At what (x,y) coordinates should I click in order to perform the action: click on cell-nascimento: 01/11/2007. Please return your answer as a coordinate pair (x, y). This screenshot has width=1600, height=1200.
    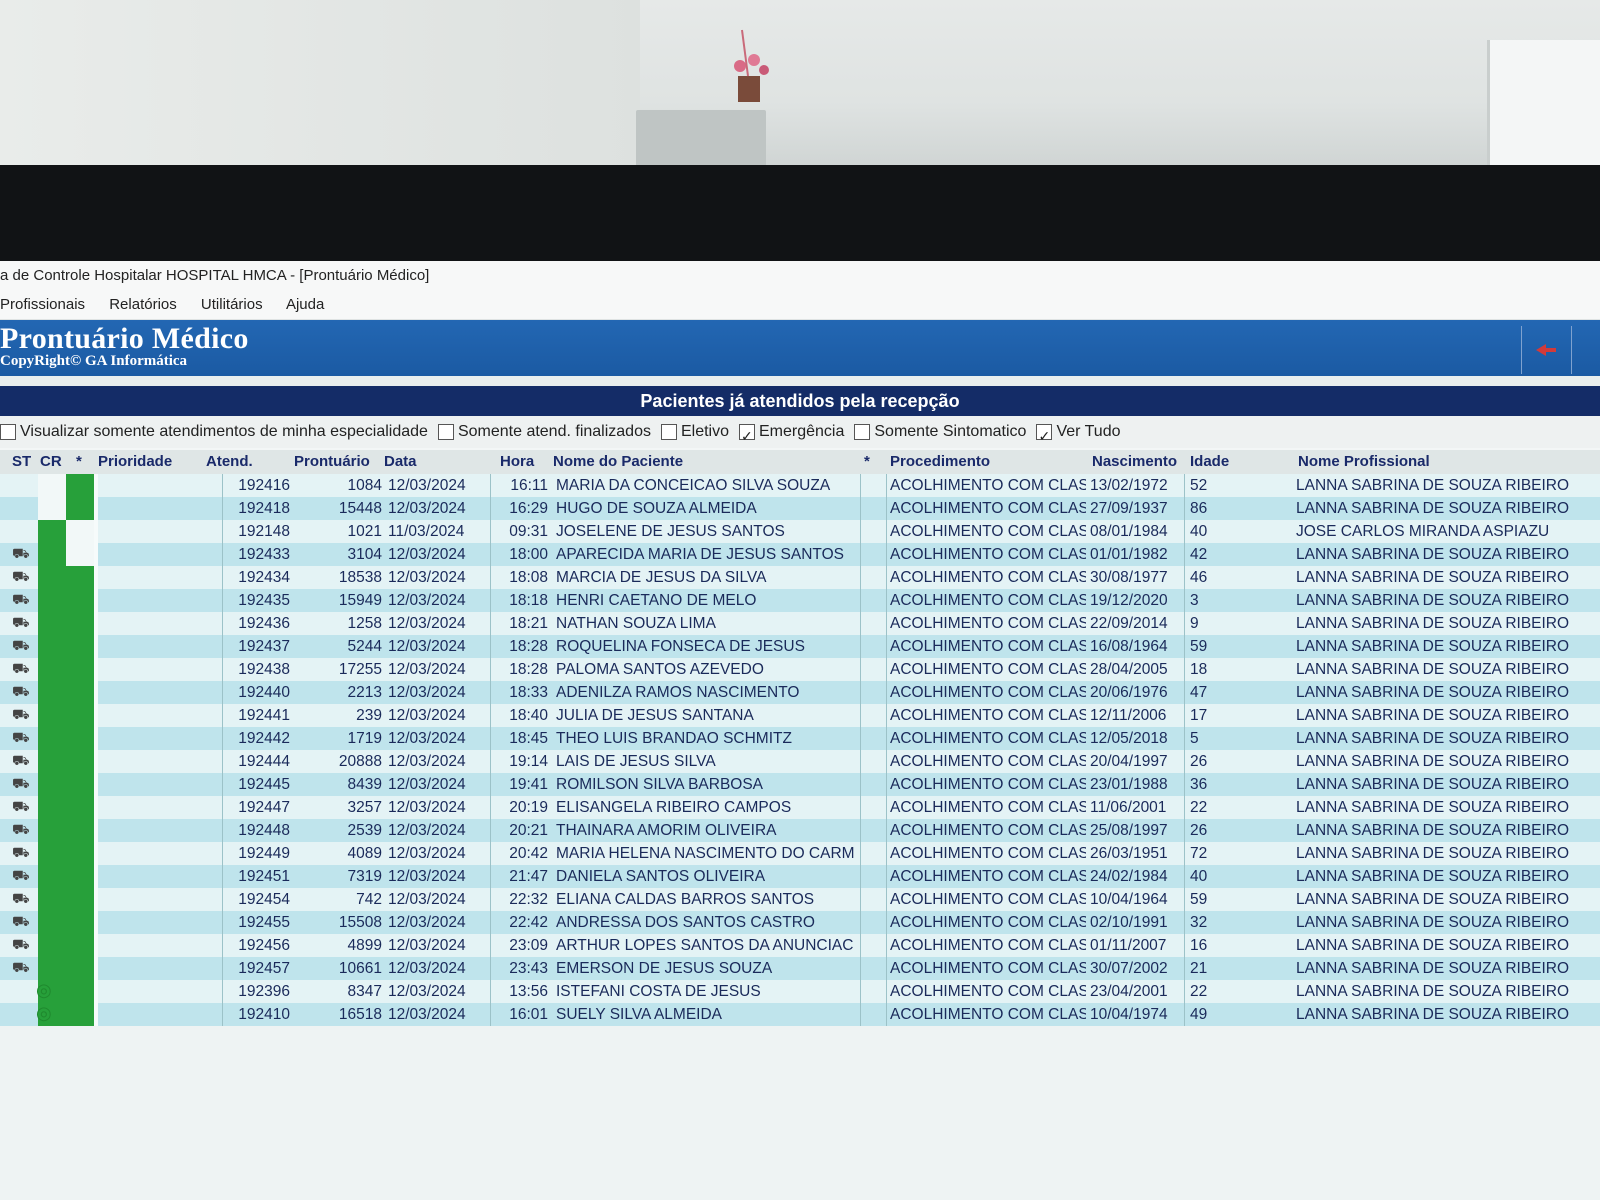
    Looking at the image, I should click on (1128, 945).